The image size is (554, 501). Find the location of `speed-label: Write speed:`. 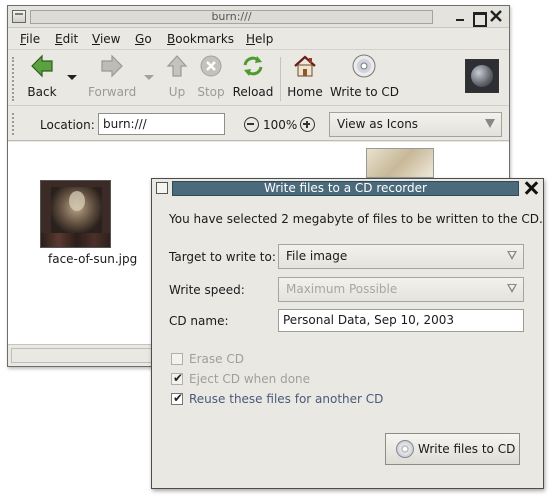

speed-label: Write speed: is located at coordinates (207, 290).